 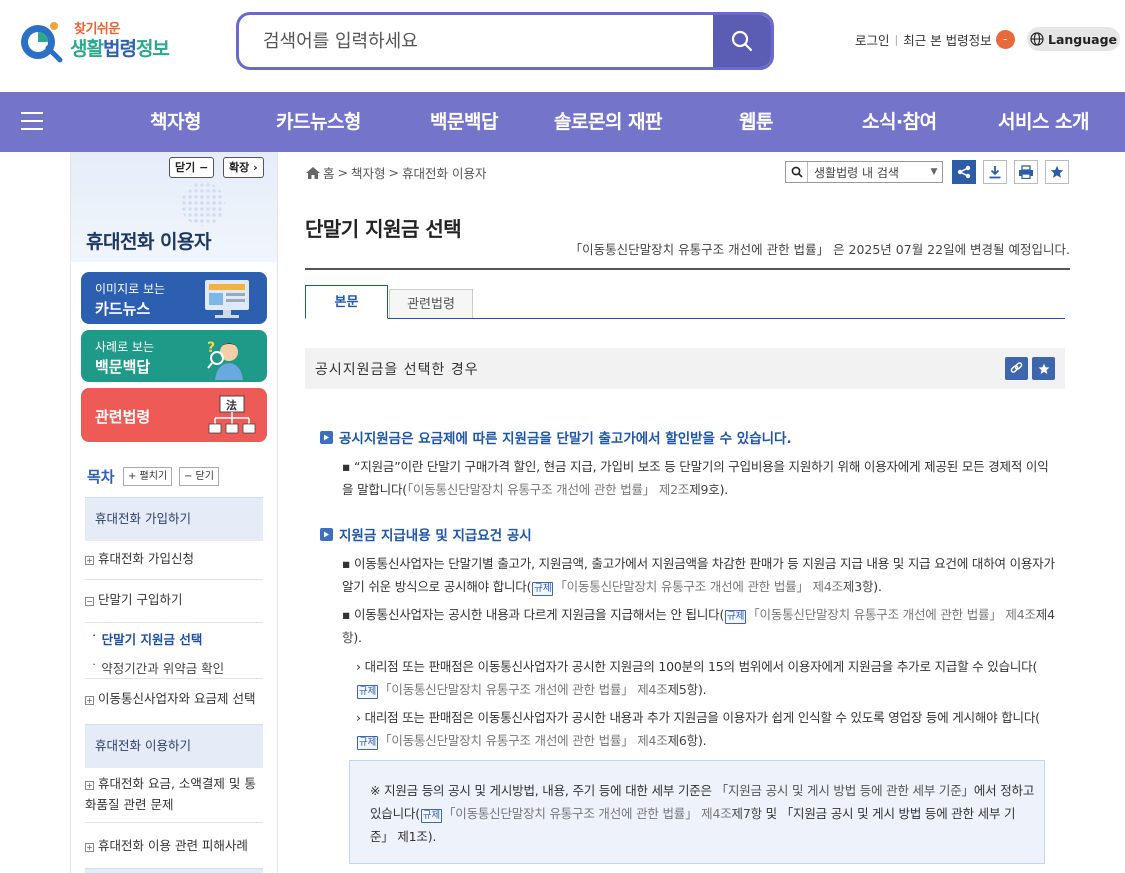 What do you see at coordinates (174, 298) in the screenshot?
I see `promo-cardnews: 이미지로 보는 카드뉴스` at bounding box center [174, 298].